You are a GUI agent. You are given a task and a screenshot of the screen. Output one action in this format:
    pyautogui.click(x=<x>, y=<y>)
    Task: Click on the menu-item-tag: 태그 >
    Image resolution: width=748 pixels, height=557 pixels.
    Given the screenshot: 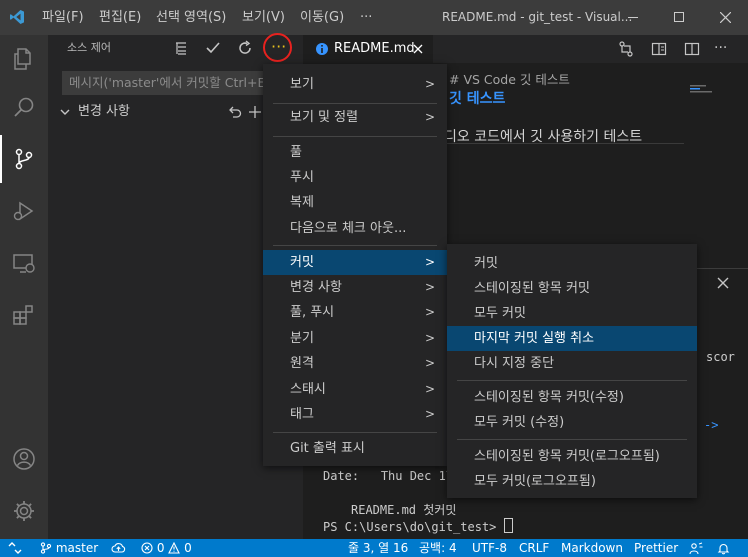 What is the action you would take?
    pyautogui.click(x=355, y=414)
    